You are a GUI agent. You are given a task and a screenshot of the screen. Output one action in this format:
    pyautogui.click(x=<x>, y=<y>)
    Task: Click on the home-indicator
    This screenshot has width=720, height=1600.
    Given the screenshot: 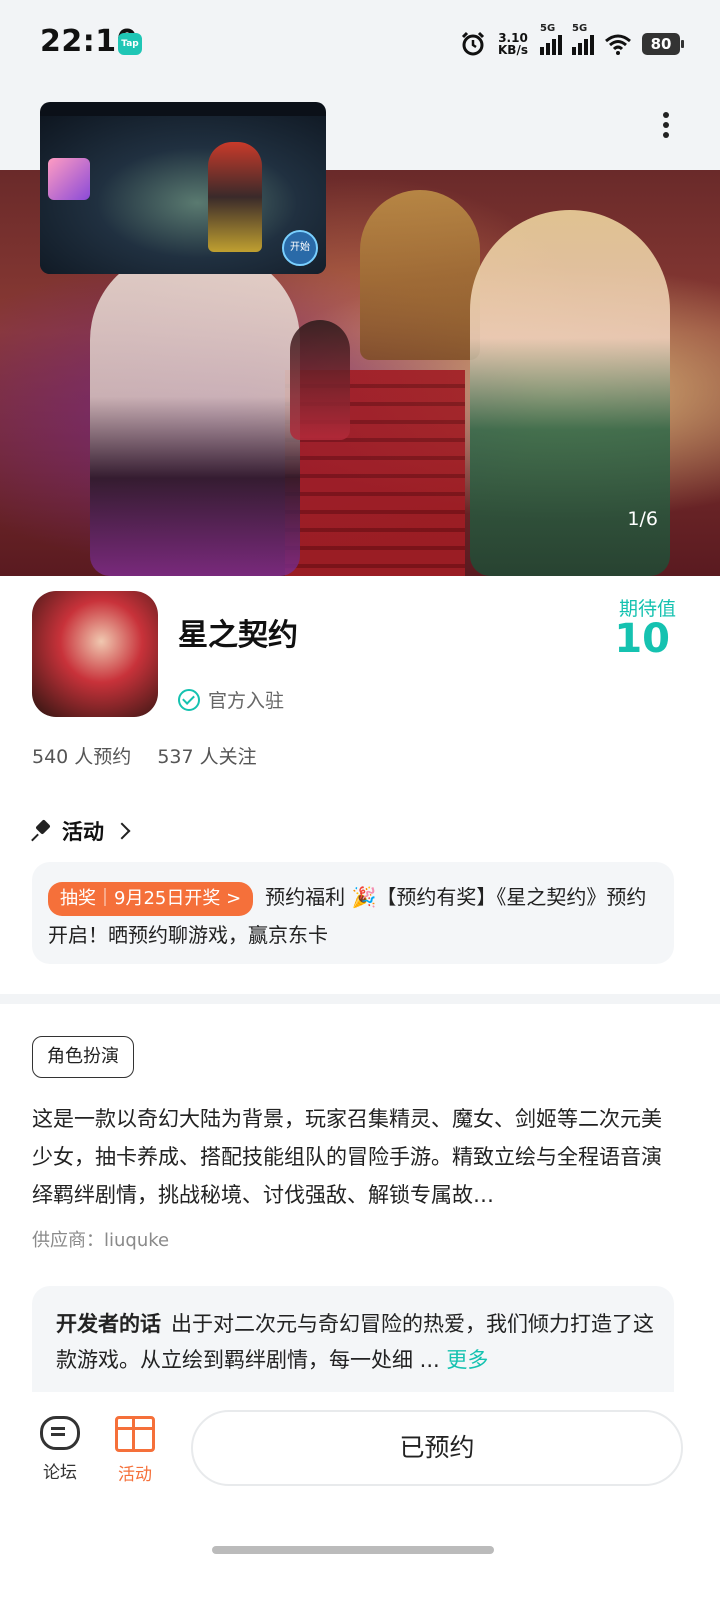 What is the action you would take?
    pyautogui.click(x=353, y=1550)
    